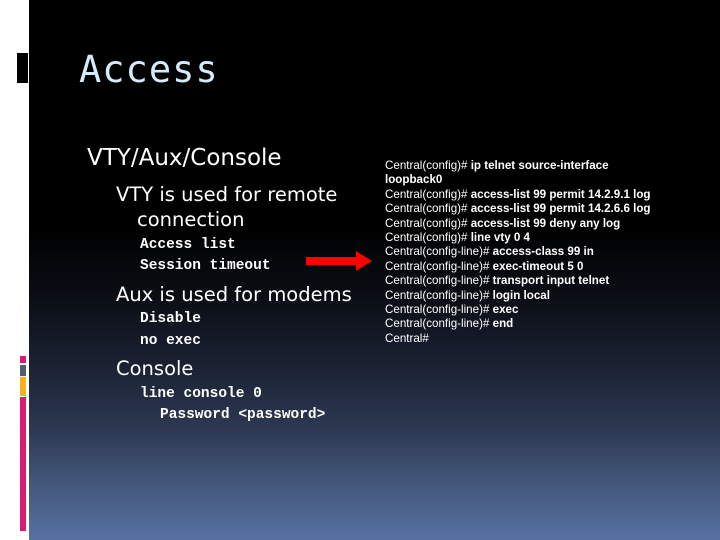 The width and height of the screenshot is (720, 540). What do you see at coordinates (560, 194) in the screenshot?
I see `cli-command: access-list 99 permit 14.2.9.1 log` at bounding box center [560, 194].